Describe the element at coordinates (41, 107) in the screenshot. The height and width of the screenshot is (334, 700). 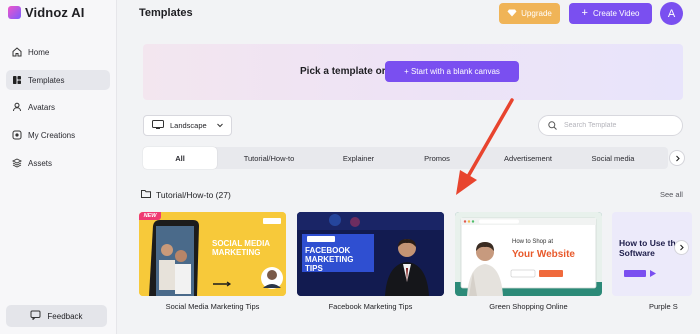
I see `sidebar-item-label: Avatars` at that location.